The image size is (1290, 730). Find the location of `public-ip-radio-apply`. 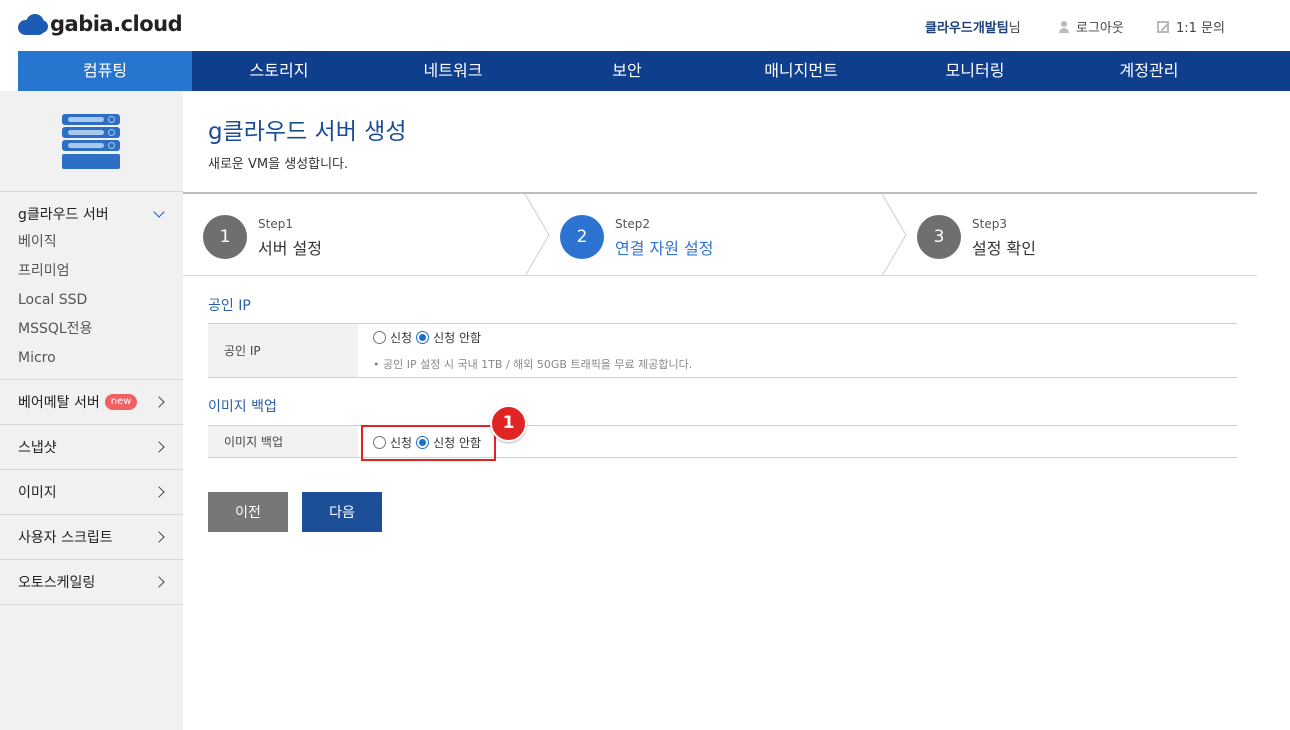

public-ip-radio-apply is located at coordinates (379, 337).